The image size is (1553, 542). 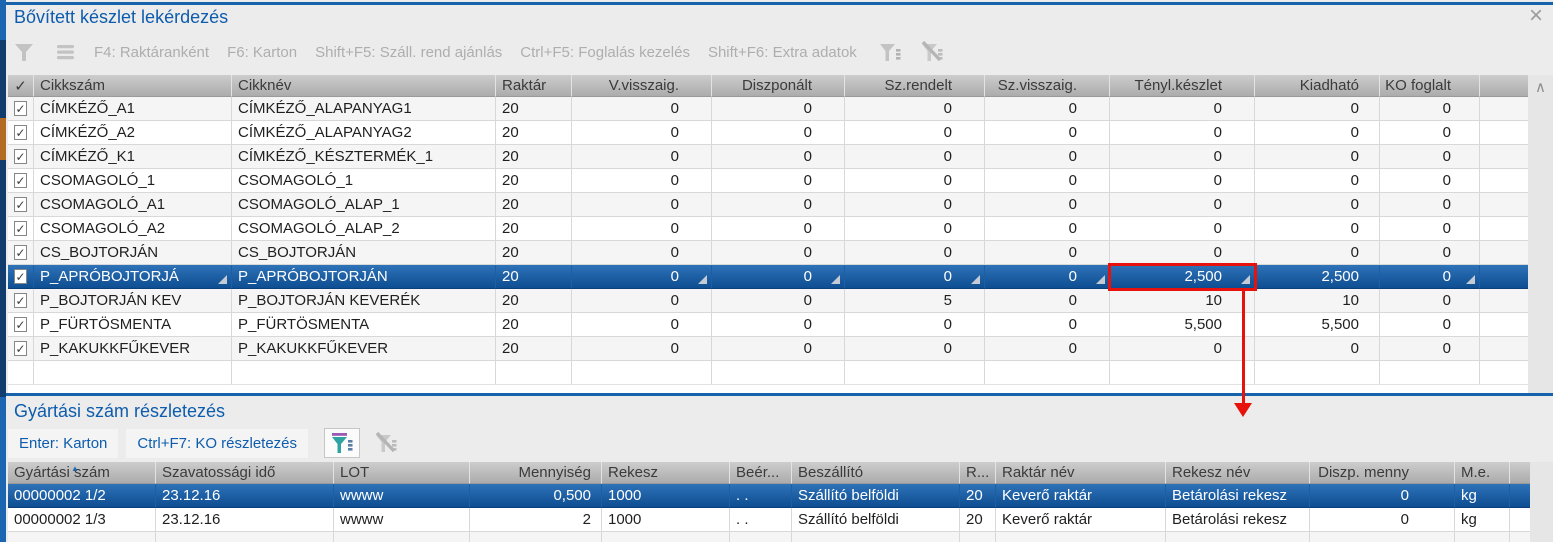 I want to click on column-header: Rekesz név, so click(x=1238, y=473).